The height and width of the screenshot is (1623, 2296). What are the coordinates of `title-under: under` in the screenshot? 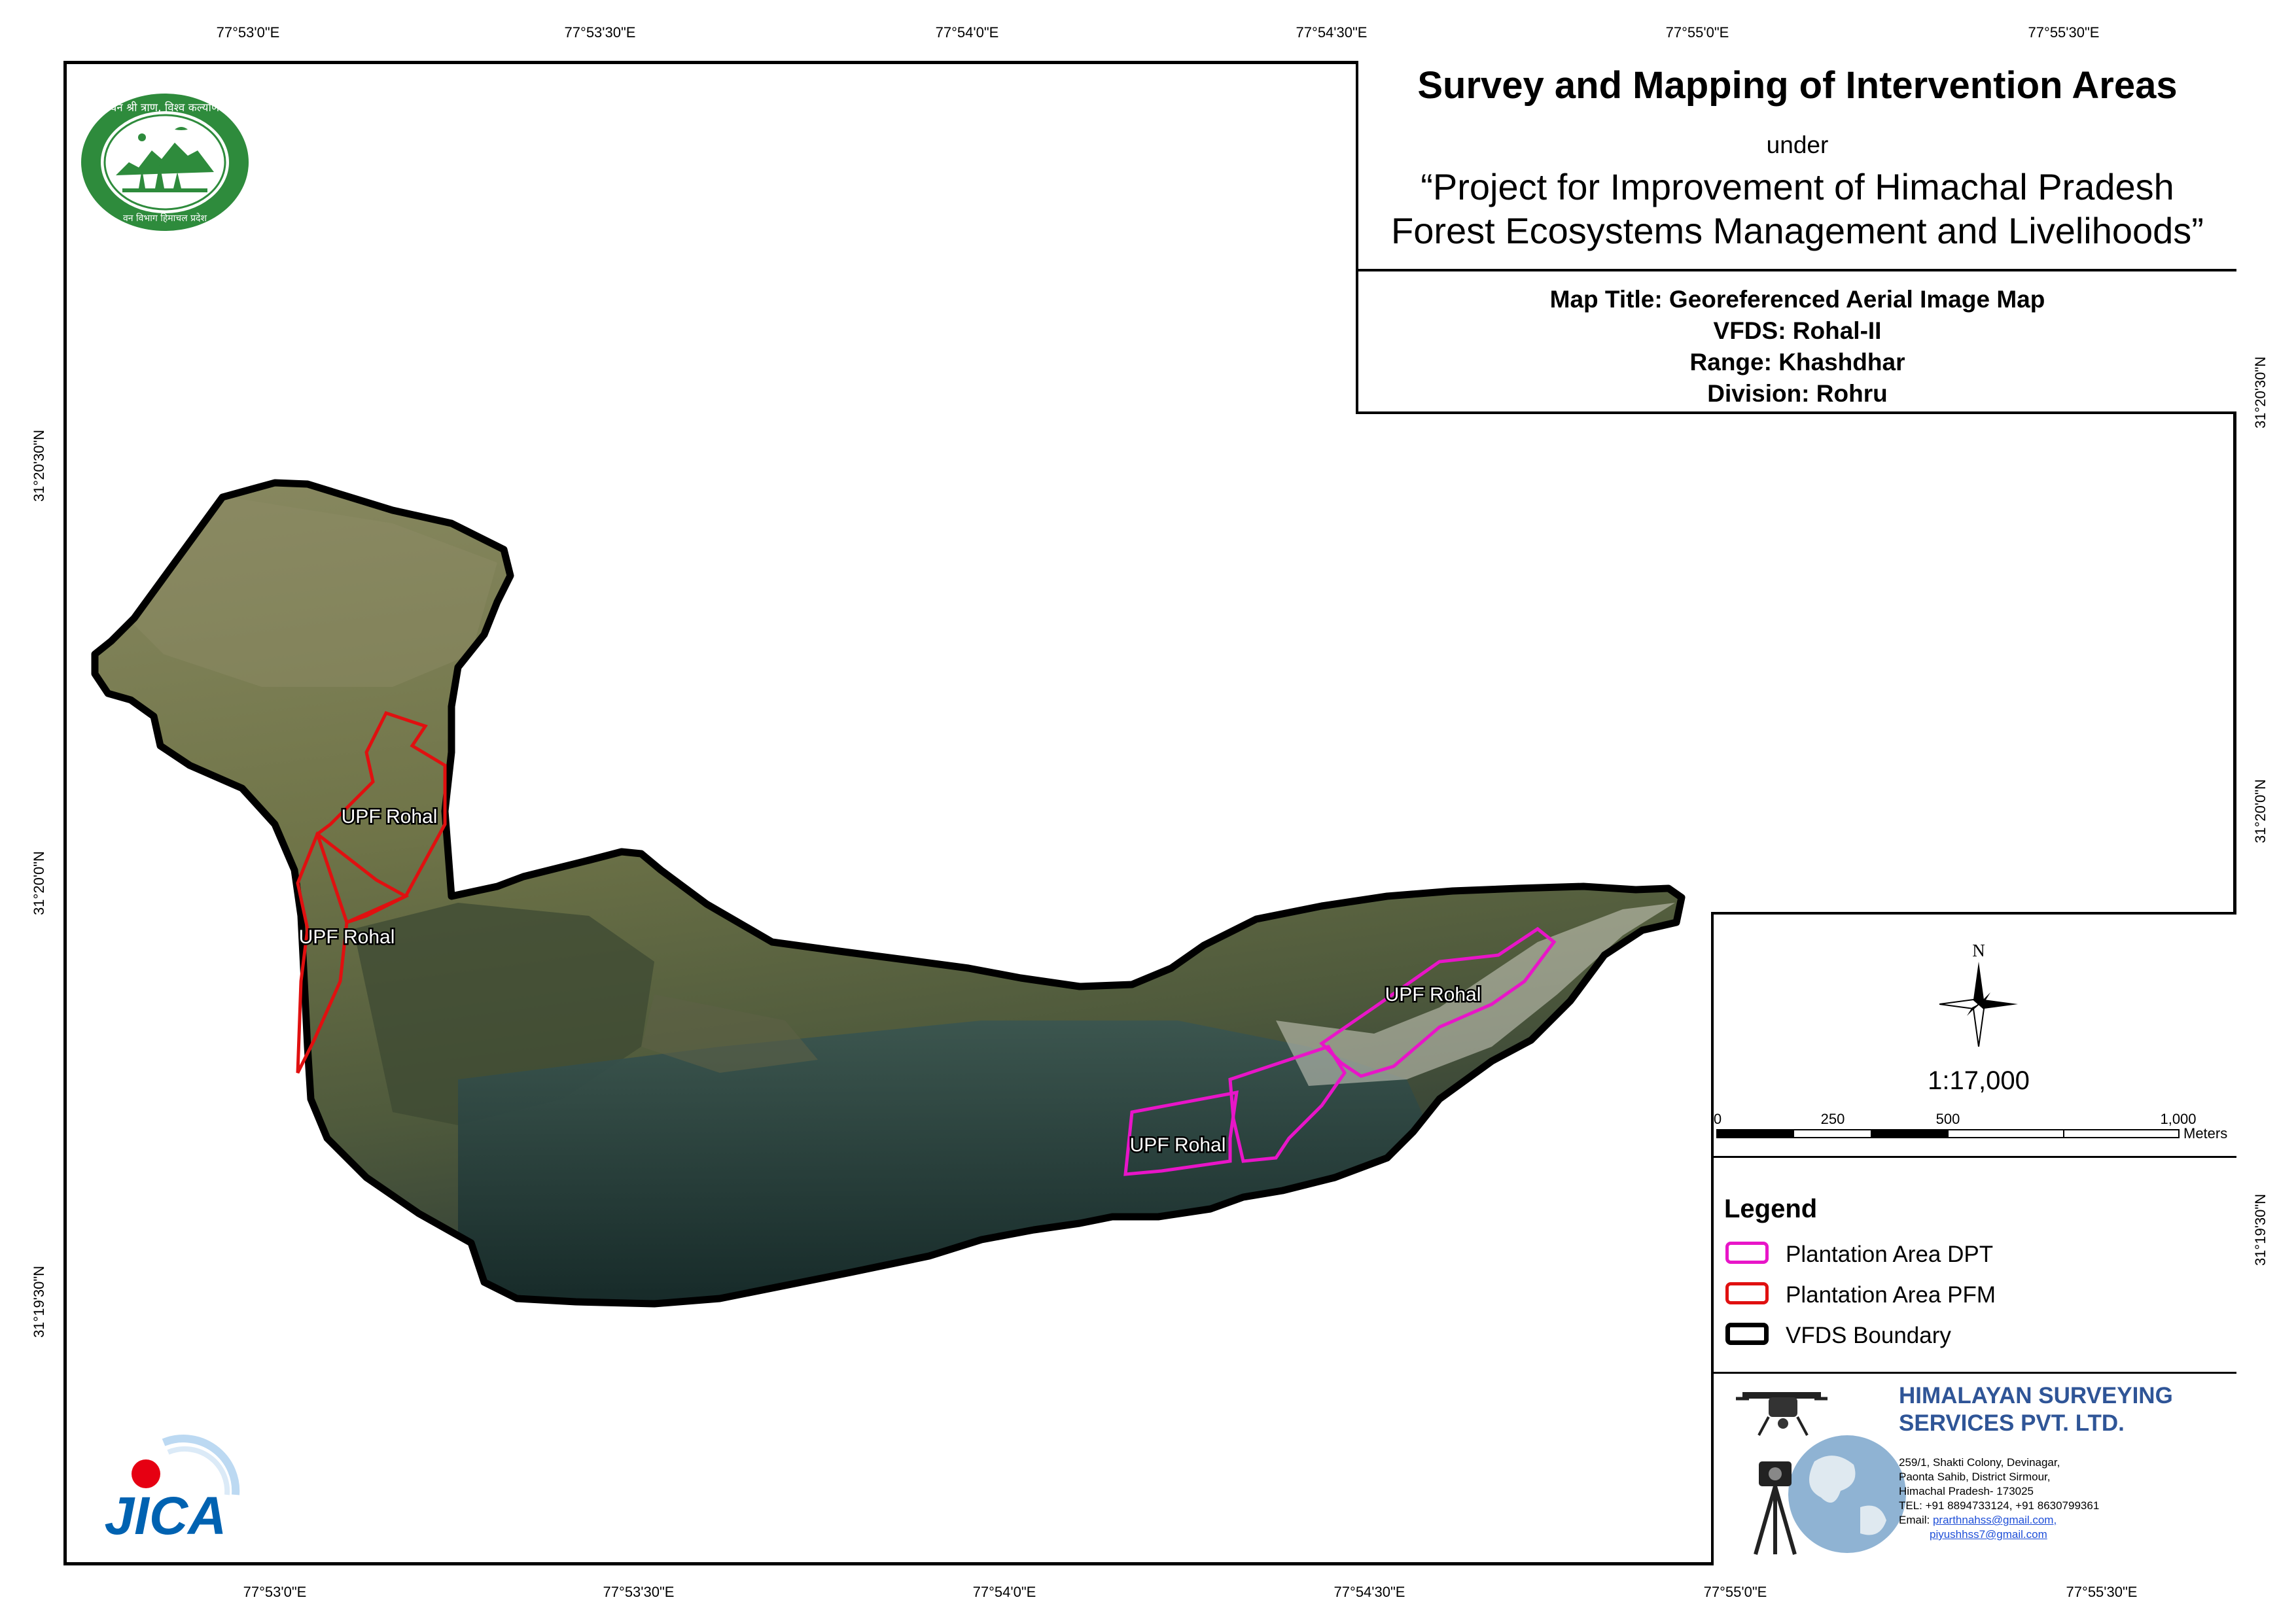 It's located at (1797, 145).